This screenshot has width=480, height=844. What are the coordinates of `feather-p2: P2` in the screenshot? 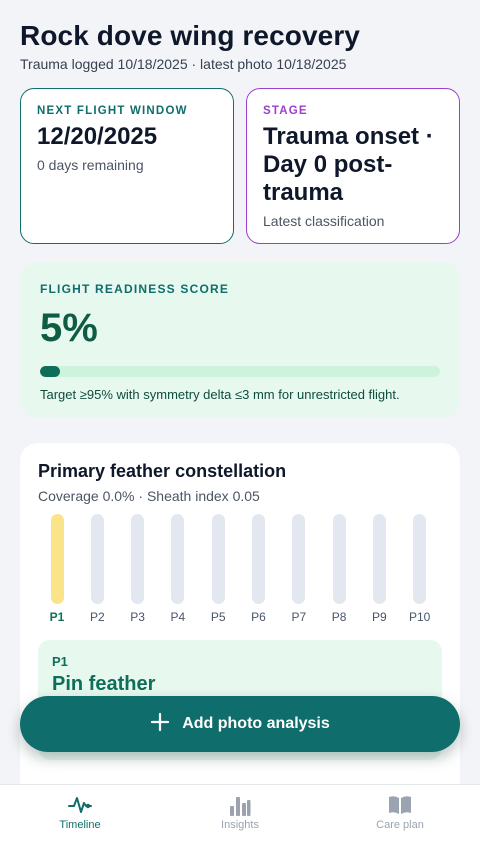 It's located at (97, 569).